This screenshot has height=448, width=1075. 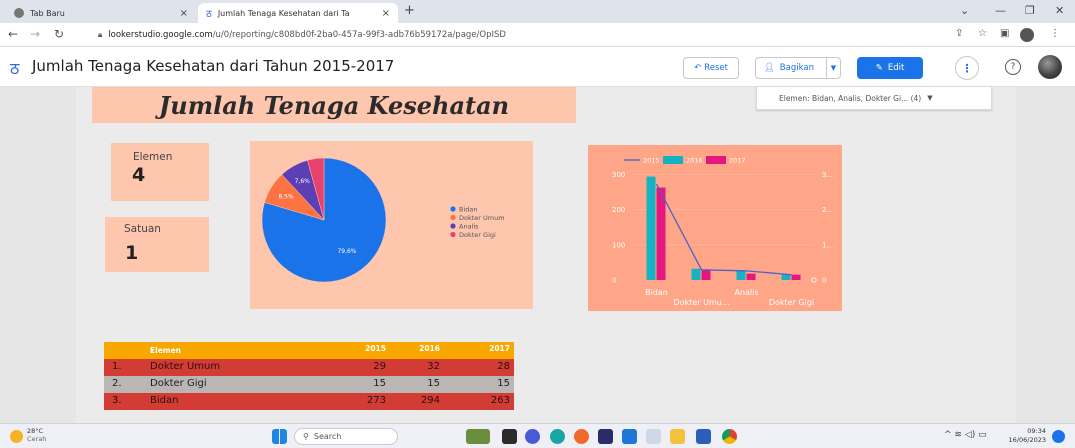 What do you see at coordinates (334, 105) in the screenshot?
I see `hero-title: Jumlah Tenaga Kesehatan` at bounding box center [334, 105].